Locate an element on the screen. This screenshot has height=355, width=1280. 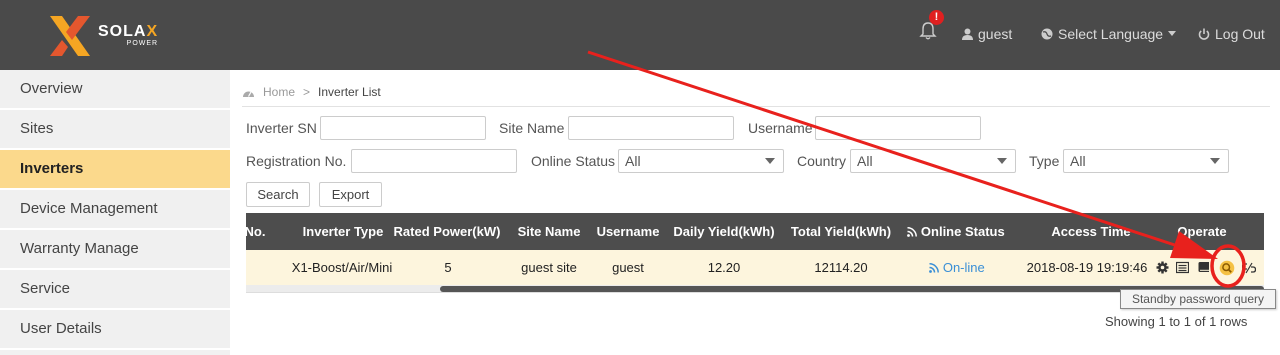
col-inverter-type: Inverter Type is located at coordinates (343, 231).